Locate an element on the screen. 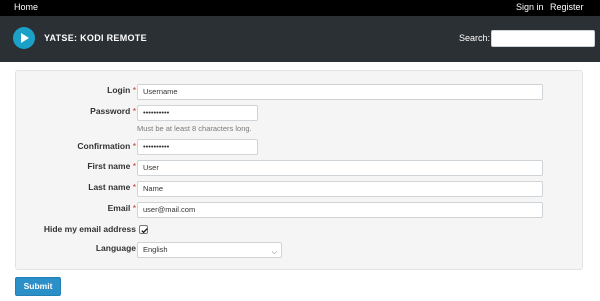  logo-icon is located at coordinates (24, 38).